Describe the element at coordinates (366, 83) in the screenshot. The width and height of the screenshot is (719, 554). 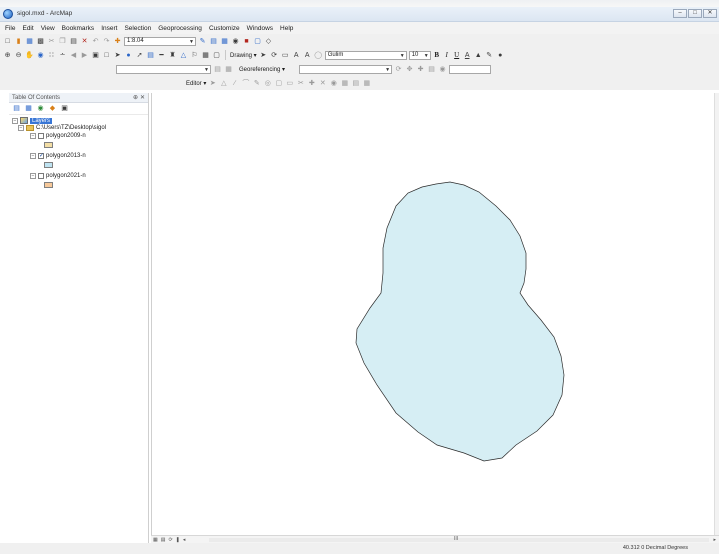
I see `editor-options-icon: ▦` at that location.